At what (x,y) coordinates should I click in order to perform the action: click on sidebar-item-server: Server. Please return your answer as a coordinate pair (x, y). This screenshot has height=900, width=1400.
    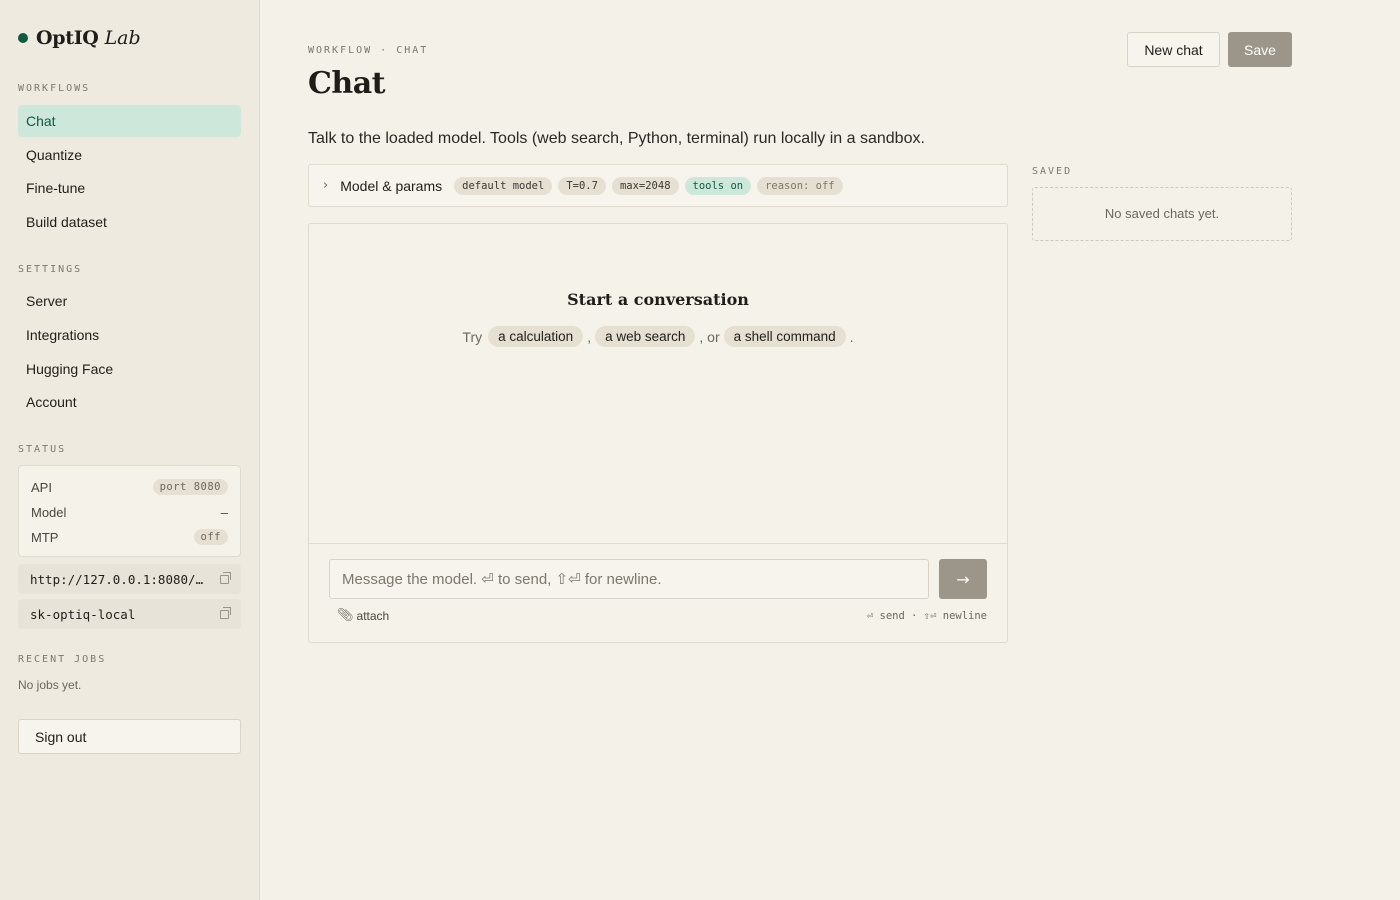
    Looking at the image, I should click on (129, 301).